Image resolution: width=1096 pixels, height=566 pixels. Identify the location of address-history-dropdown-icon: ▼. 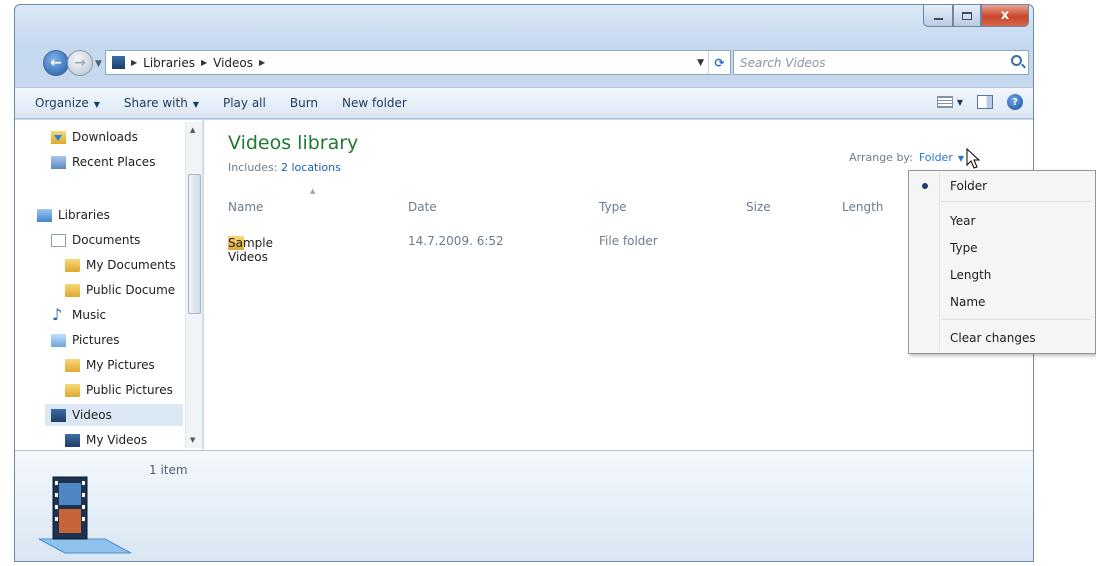
(700, 63).